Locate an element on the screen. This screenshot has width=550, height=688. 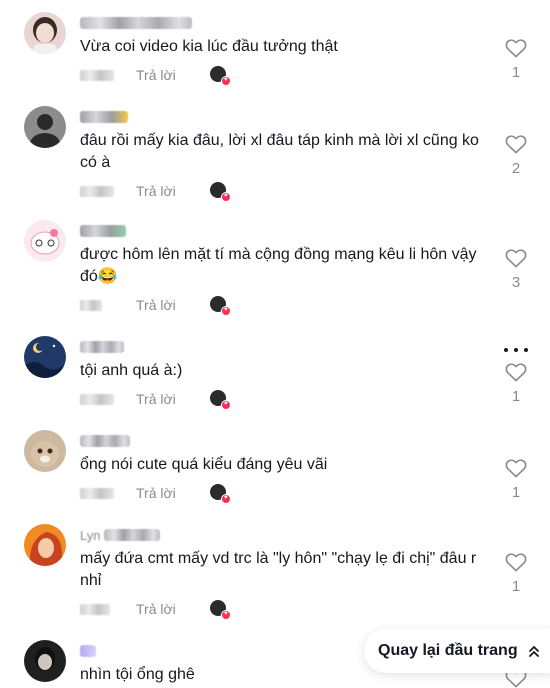
comment-text: ổng nói cute quá kiểu đáng yêu vãi is located at coordinates (204, 464).